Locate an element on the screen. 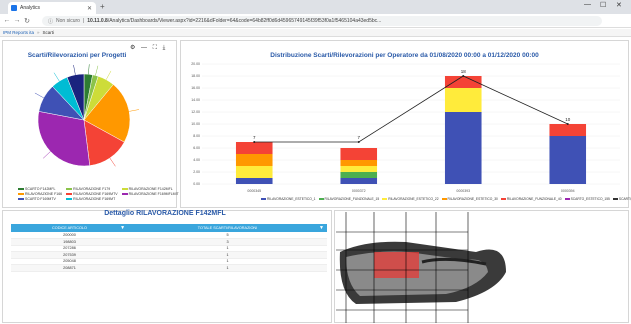  x-tick-label: 0000345 is located at coordinates (254, 191).